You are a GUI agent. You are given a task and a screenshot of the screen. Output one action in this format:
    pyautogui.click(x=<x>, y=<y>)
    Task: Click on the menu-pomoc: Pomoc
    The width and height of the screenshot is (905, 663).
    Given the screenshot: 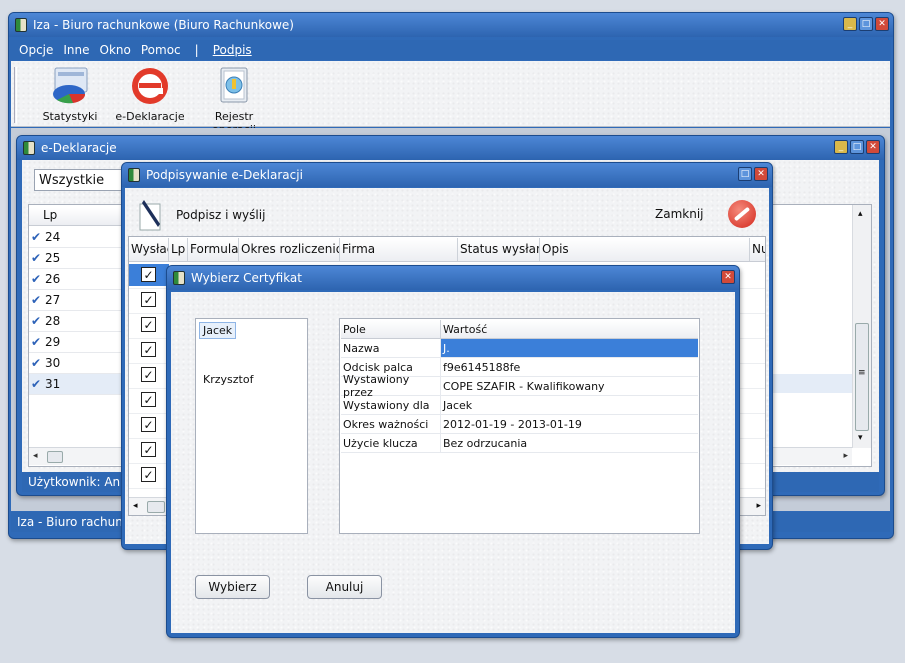 What is the action you would take?
    pyautogui.click(x=161, y=50)
    